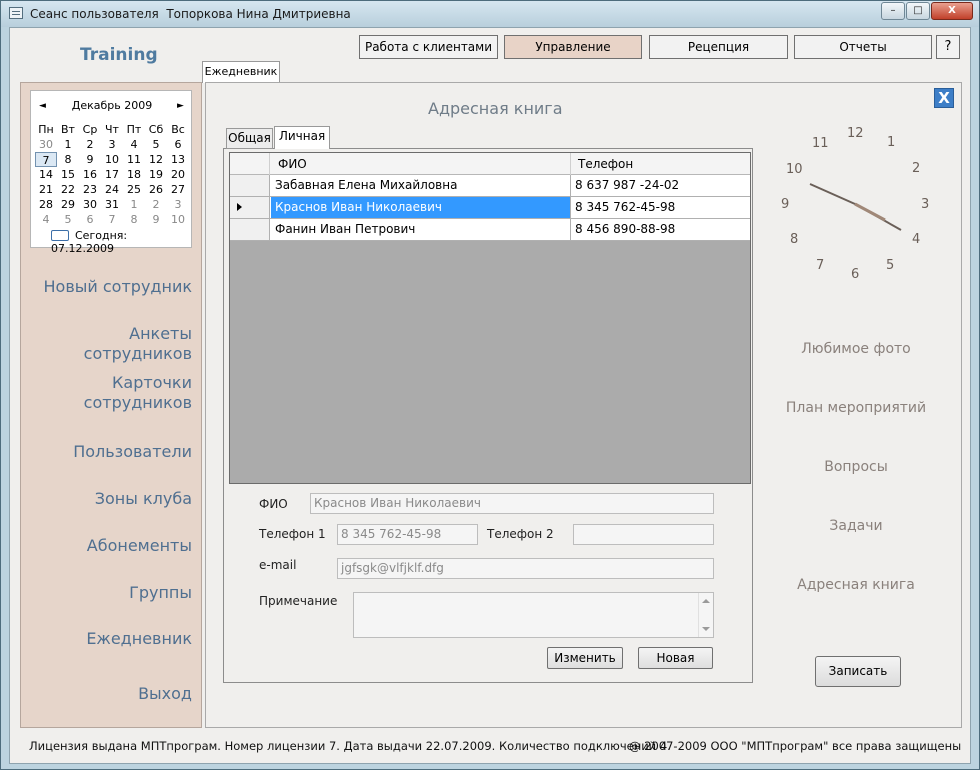 The width and height of the screenshot is (980, 770). I want to click on cell-name: Забавная Елена Михайловна, so click(420, 185).